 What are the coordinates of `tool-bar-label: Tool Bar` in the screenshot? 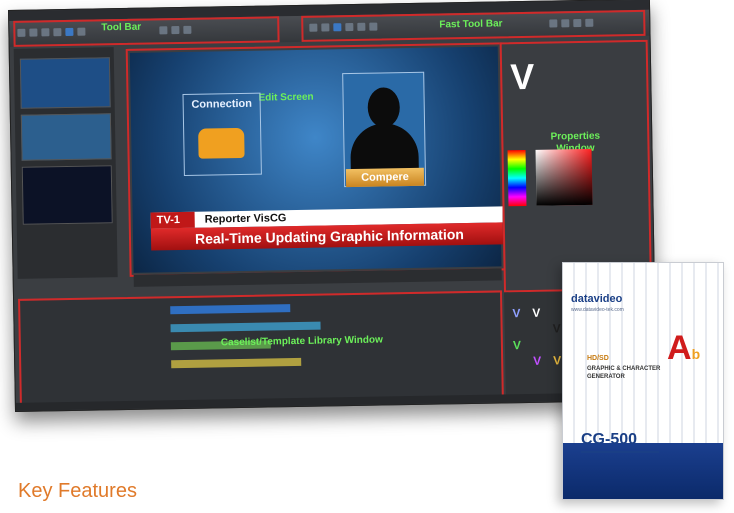 It's located at (121, 27).